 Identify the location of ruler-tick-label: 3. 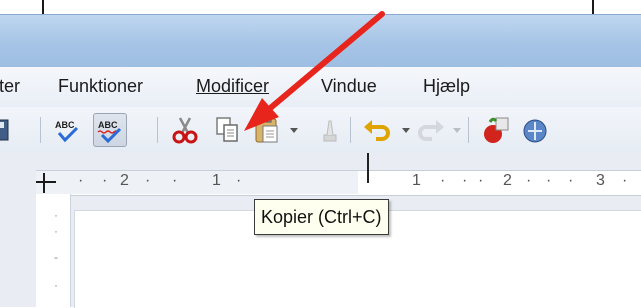
(600, 180).